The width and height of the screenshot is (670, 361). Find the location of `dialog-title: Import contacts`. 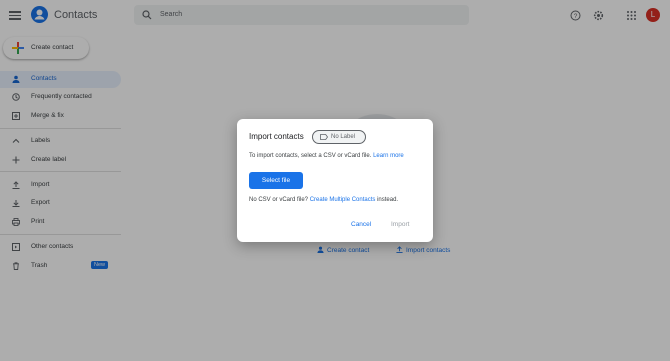

dialog-title: Import contacts is located at coordinates (276, 136).